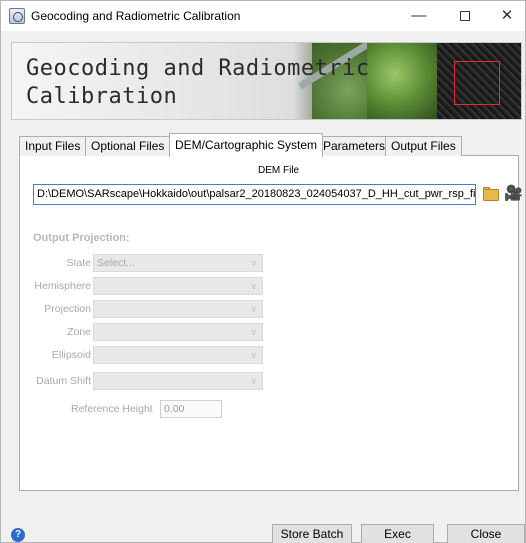 This screenshot has width=526, height=543. What do you see at coordinates (78, 263) in the screenshot?
I see `state-label: State` at bounding box center [78, 263].